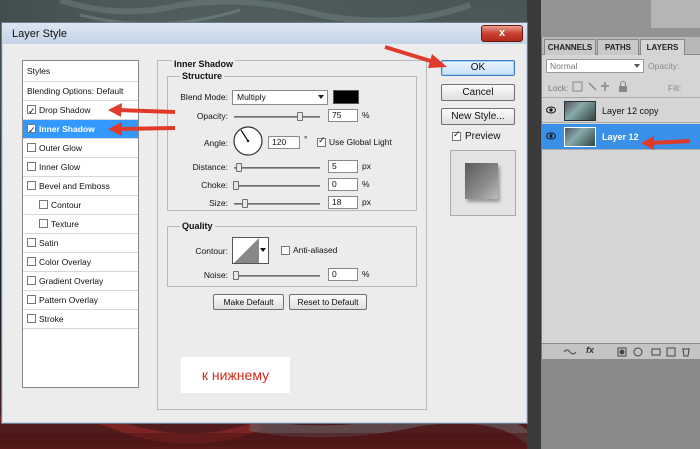 Image resolution: width=700 pixels, height=449 pixels. Describe the element at coordinates (80, 148) in the screenshot. I see `style-item-outer-glow: Outer Glow` at that location.